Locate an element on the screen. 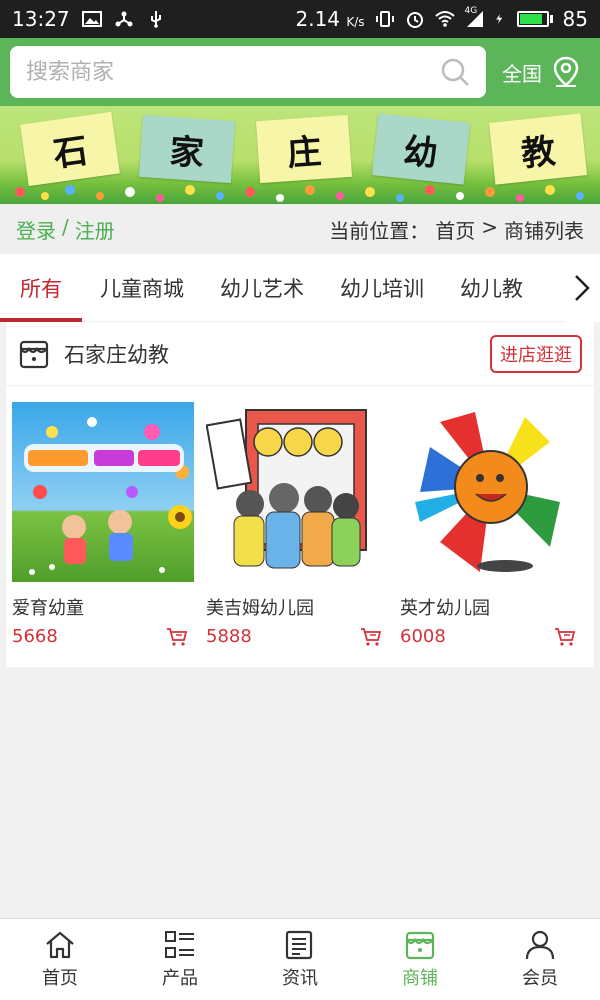 The width and height of the screenshot is (600, 1000). product-item: 爱育幼童 5668 is located at coordinates (103, 524).